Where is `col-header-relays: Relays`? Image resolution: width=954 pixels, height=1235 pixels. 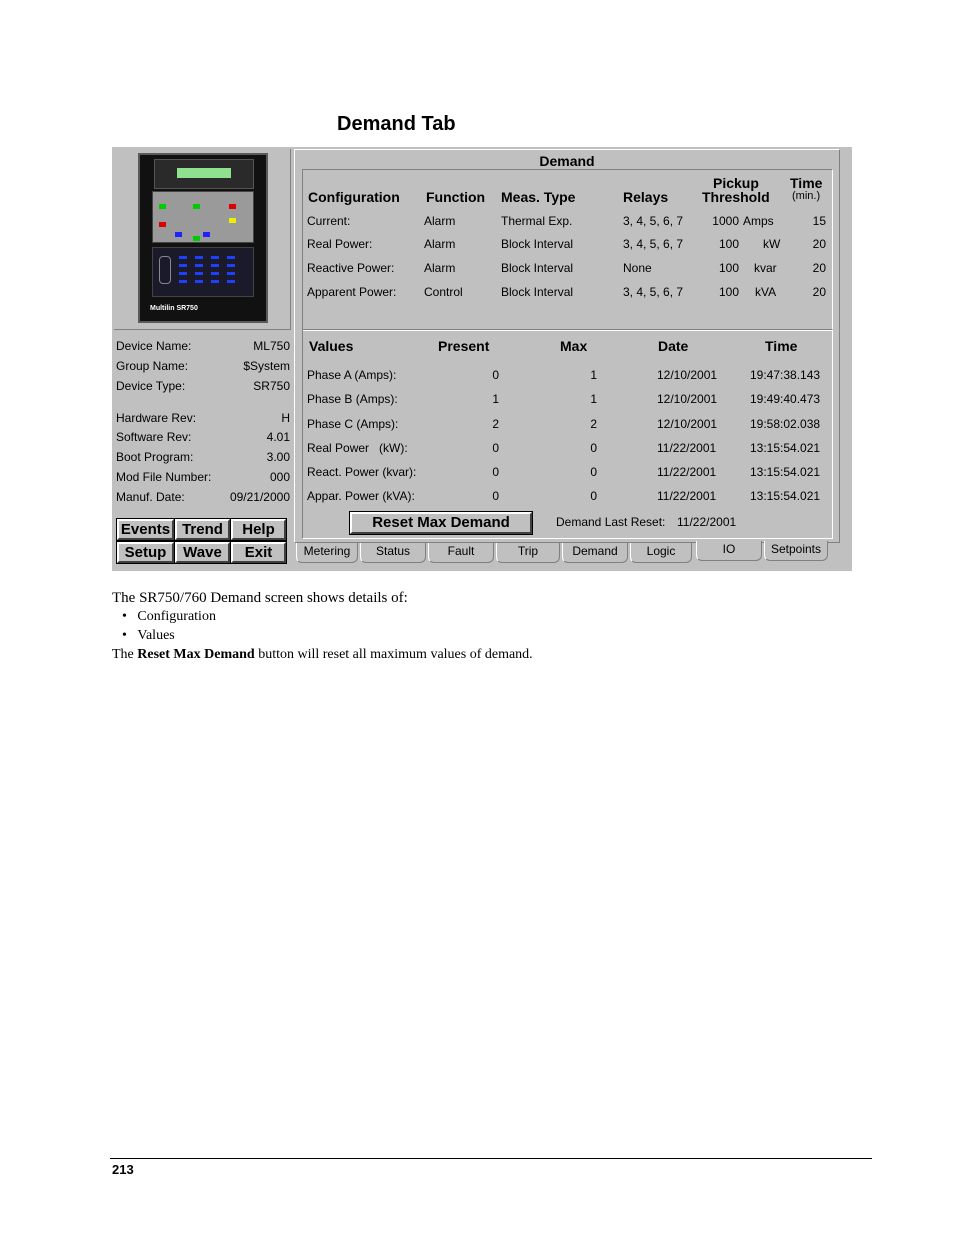 col-header-relays: Relays is located at coordinates (646, 197).